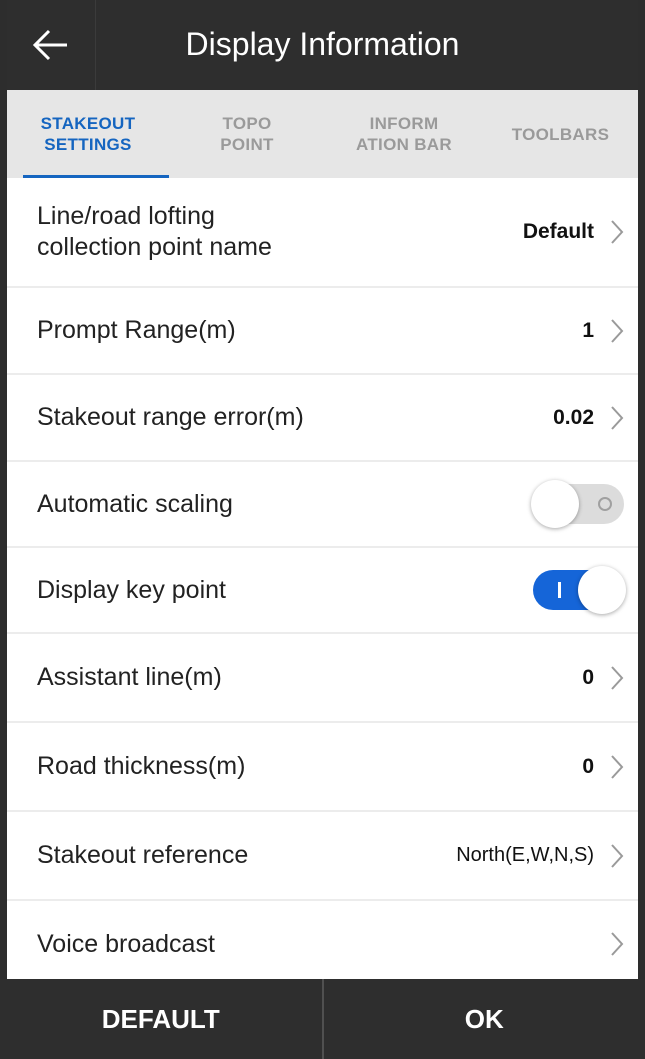  Describe the element at coordinates (141, 766) in the screenshot. I see `setting-label: Road thickness(m)` at that location.